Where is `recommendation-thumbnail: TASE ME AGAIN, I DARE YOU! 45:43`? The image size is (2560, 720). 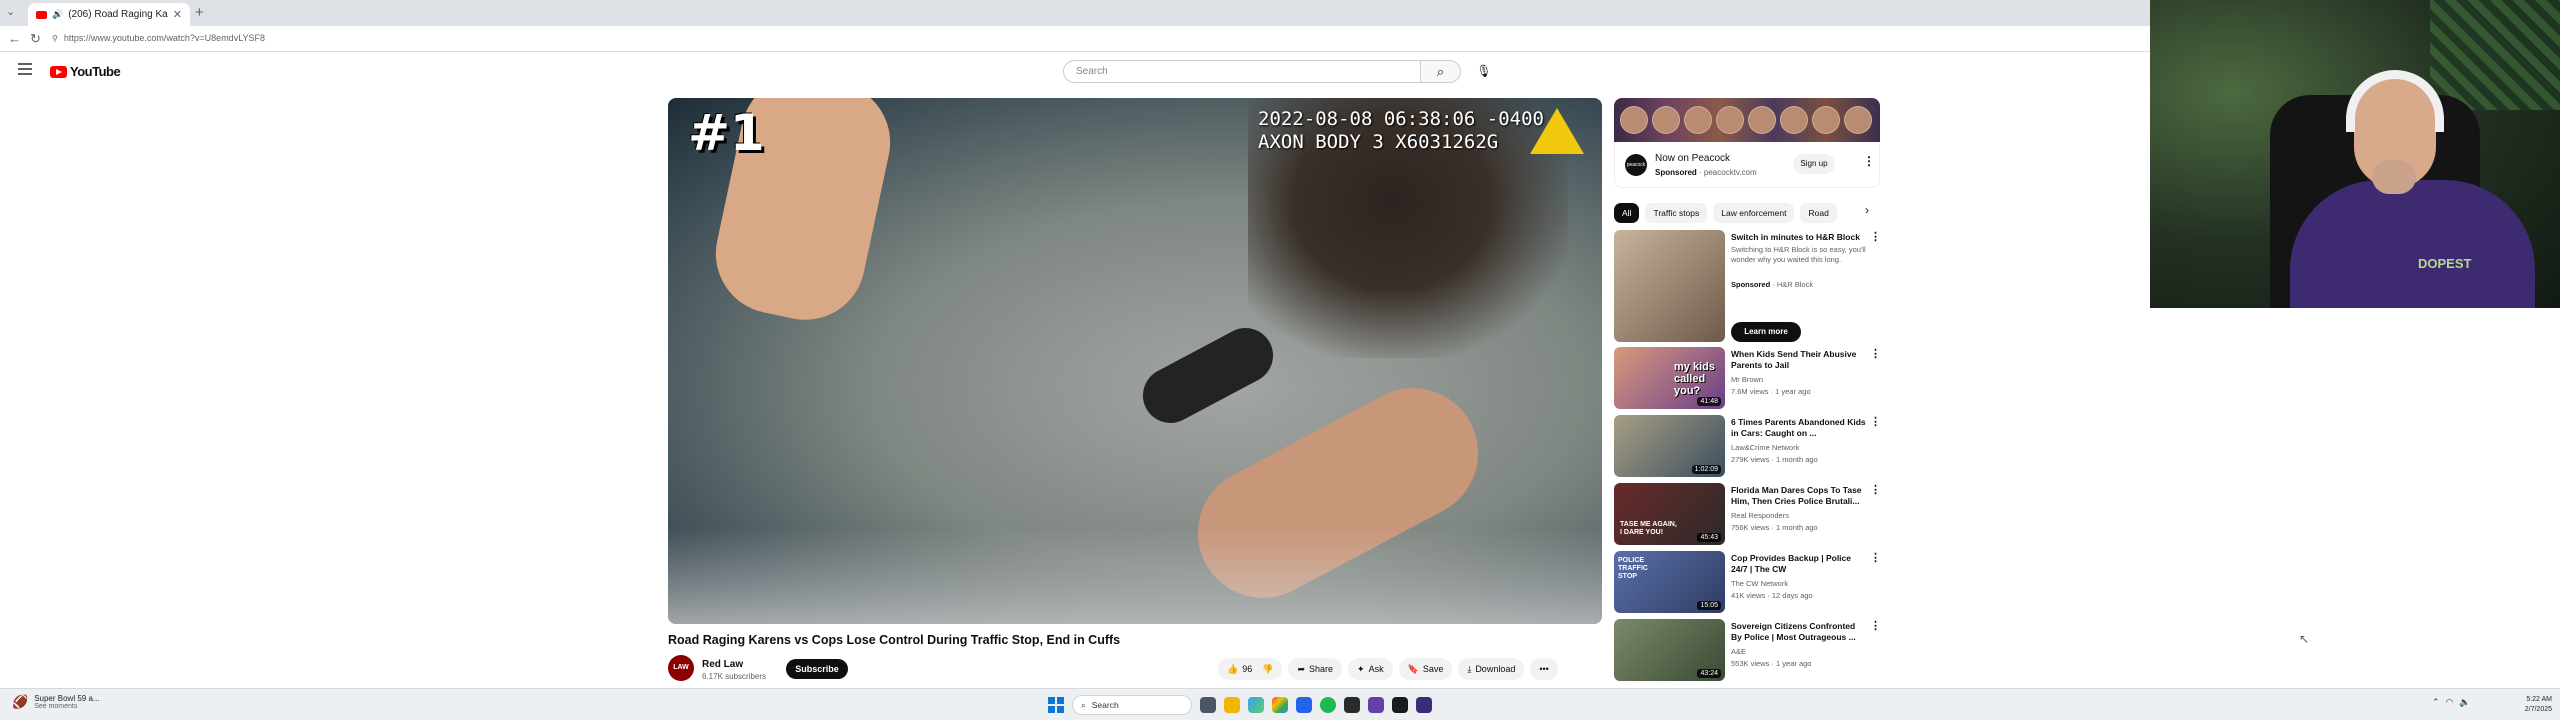
recommendation-thumbnail: TASE ME AGAIN, I DARE YOU! 45:43 is located at coordinates (1669, 514).